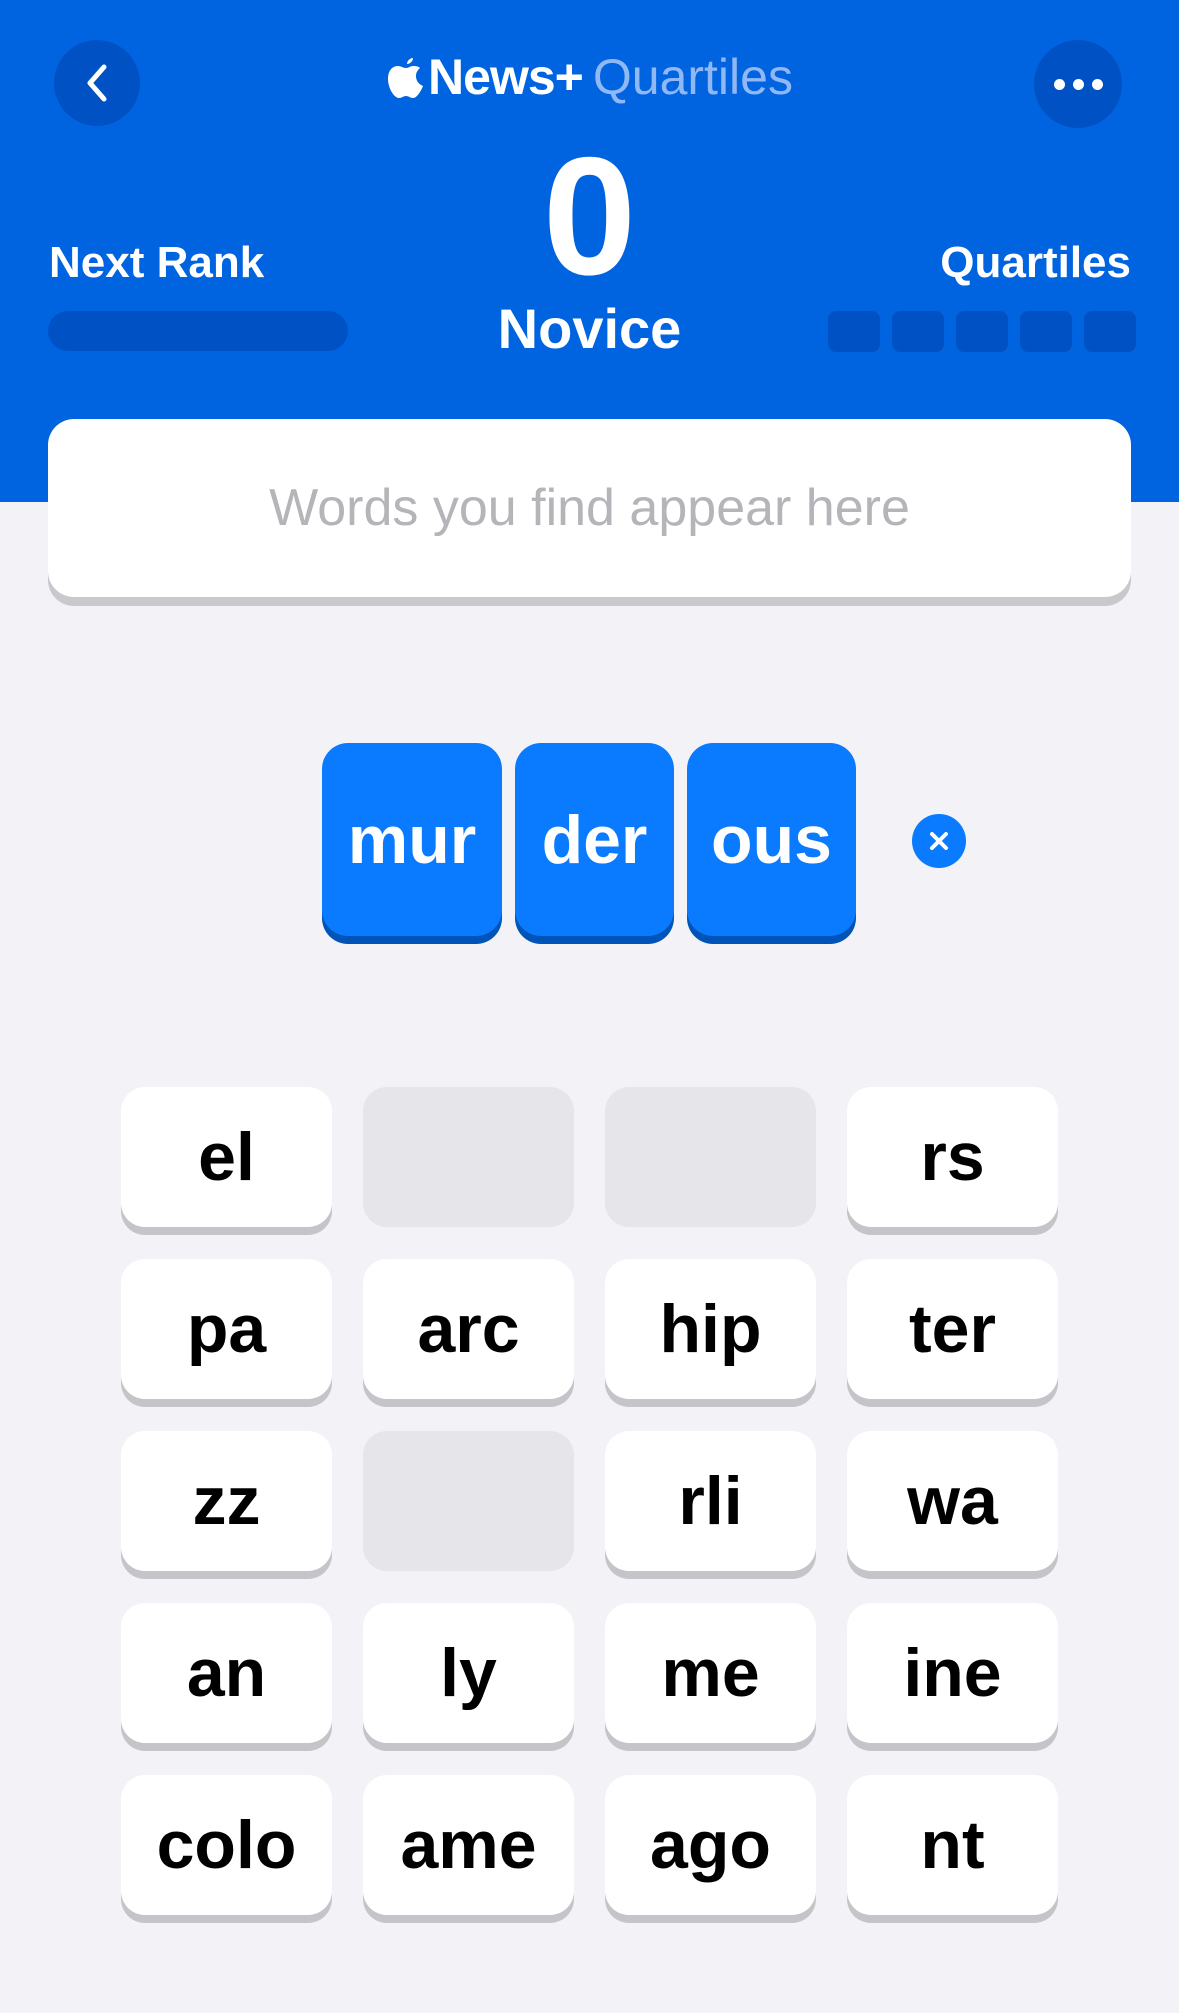 The height and width of the screenshot is (2013, 1179). What do you see at coordinates (710, 1845) in the screenshot?
I see `word-tile: ago` at bounding box center [710, 1845].